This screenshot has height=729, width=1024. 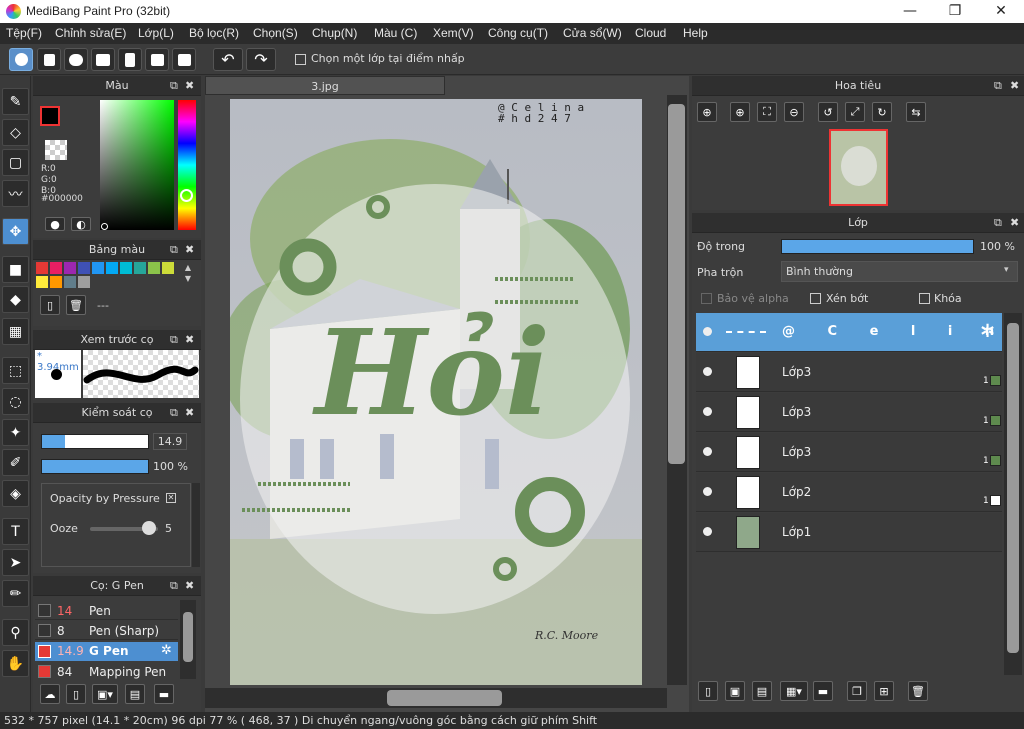 I want to click on gradient-tool-icon: ▦, so click(x=15, y=331).